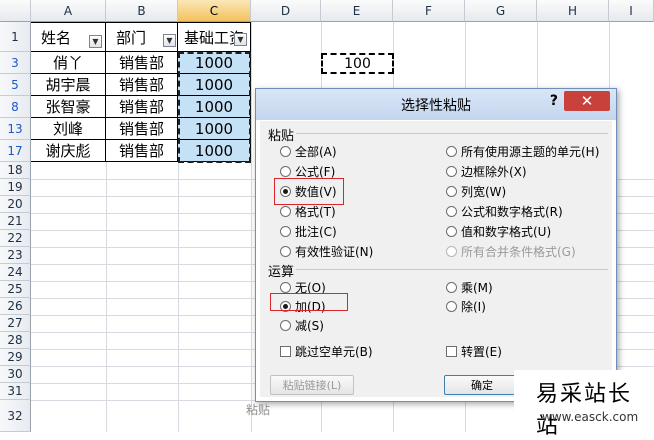 The height and width of the screenshot is (440, 654). I want to click on row-header: 25, so click(15, 289).